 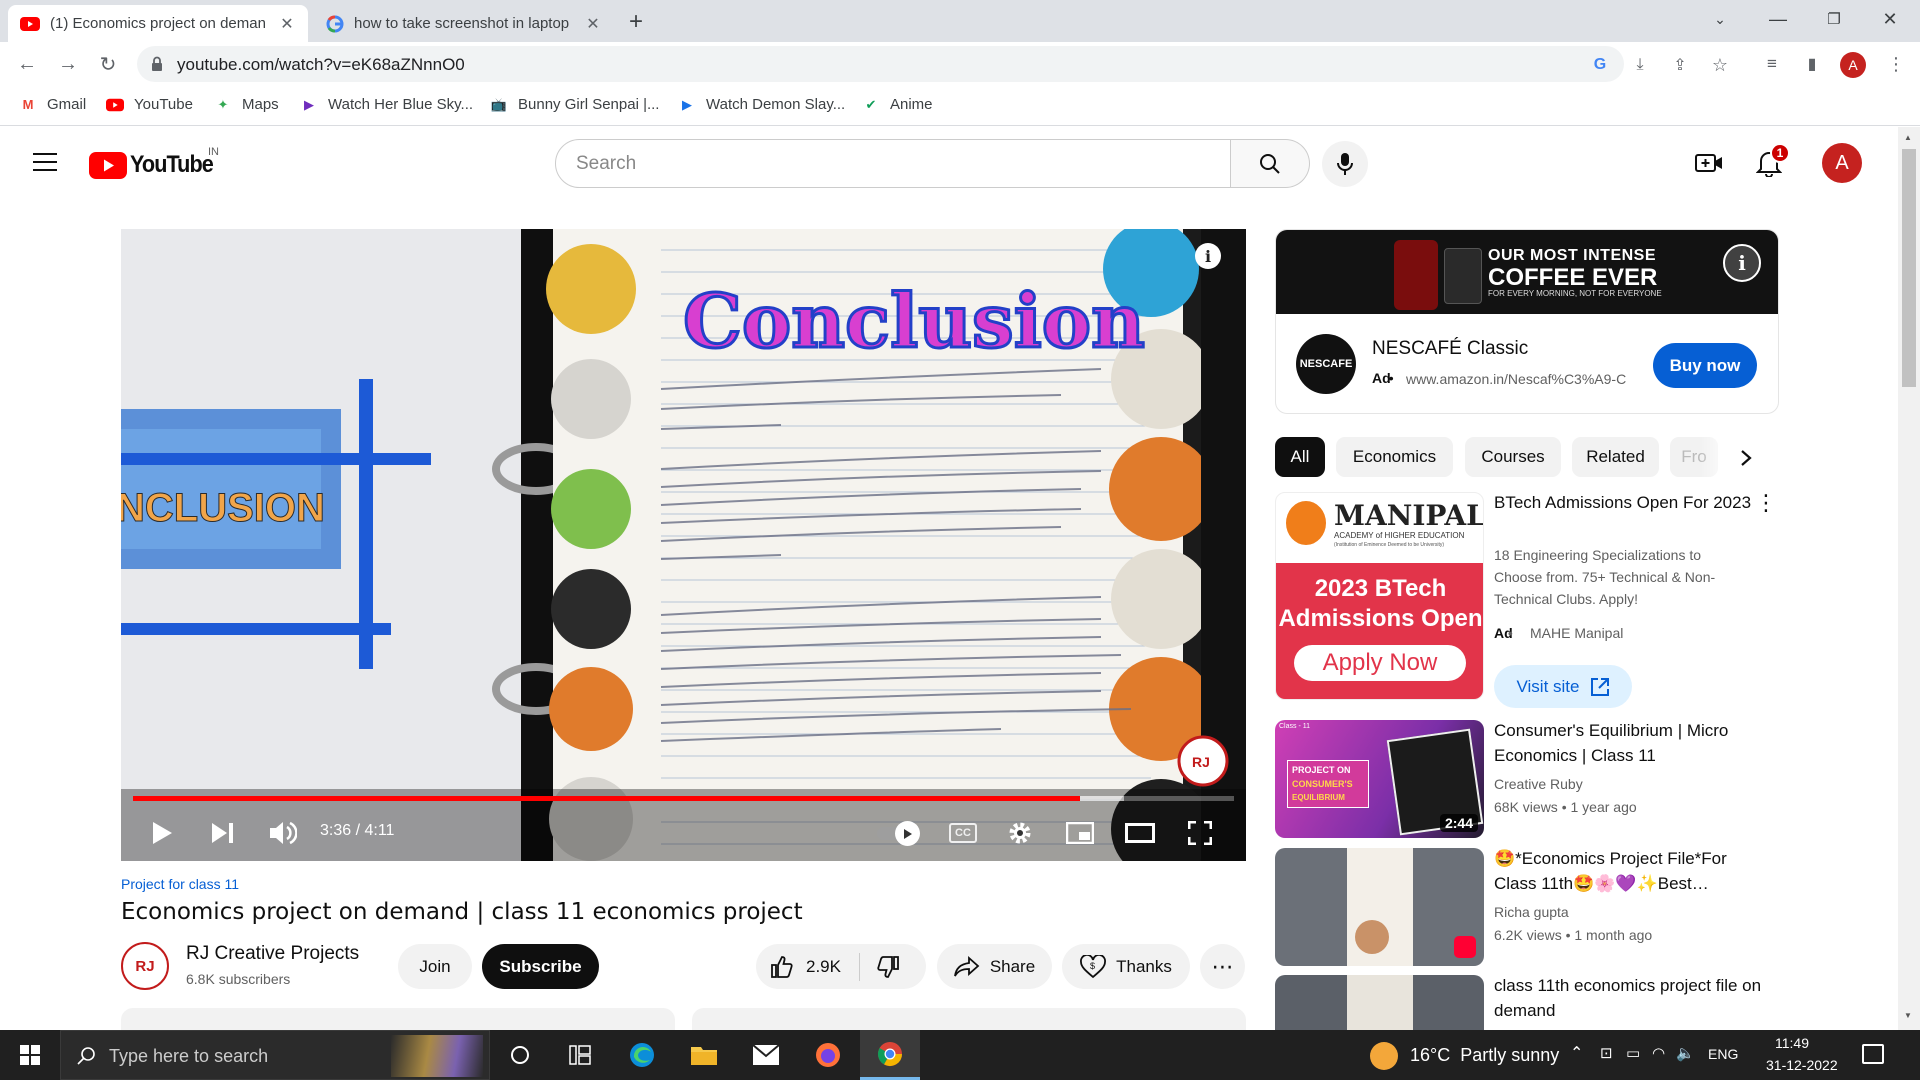 What do you see at coordinates (45, 163) in the screenshot?
I see `hamburger-menu-icon` at bounding box center [45, 163].